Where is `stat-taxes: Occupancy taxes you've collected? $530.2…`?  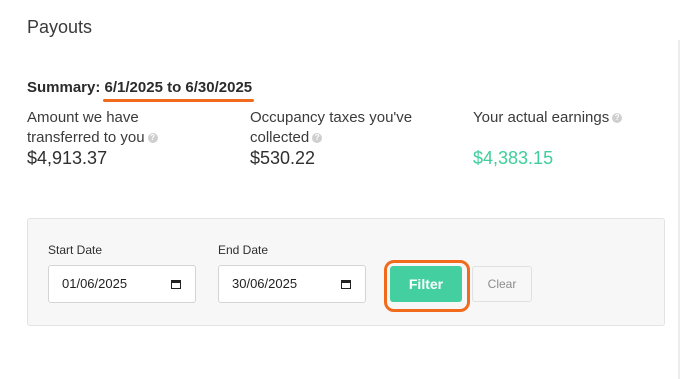
stat-taxes: Occupancy taxes you've collected? $530.2… is located at coordinates (331, 138).